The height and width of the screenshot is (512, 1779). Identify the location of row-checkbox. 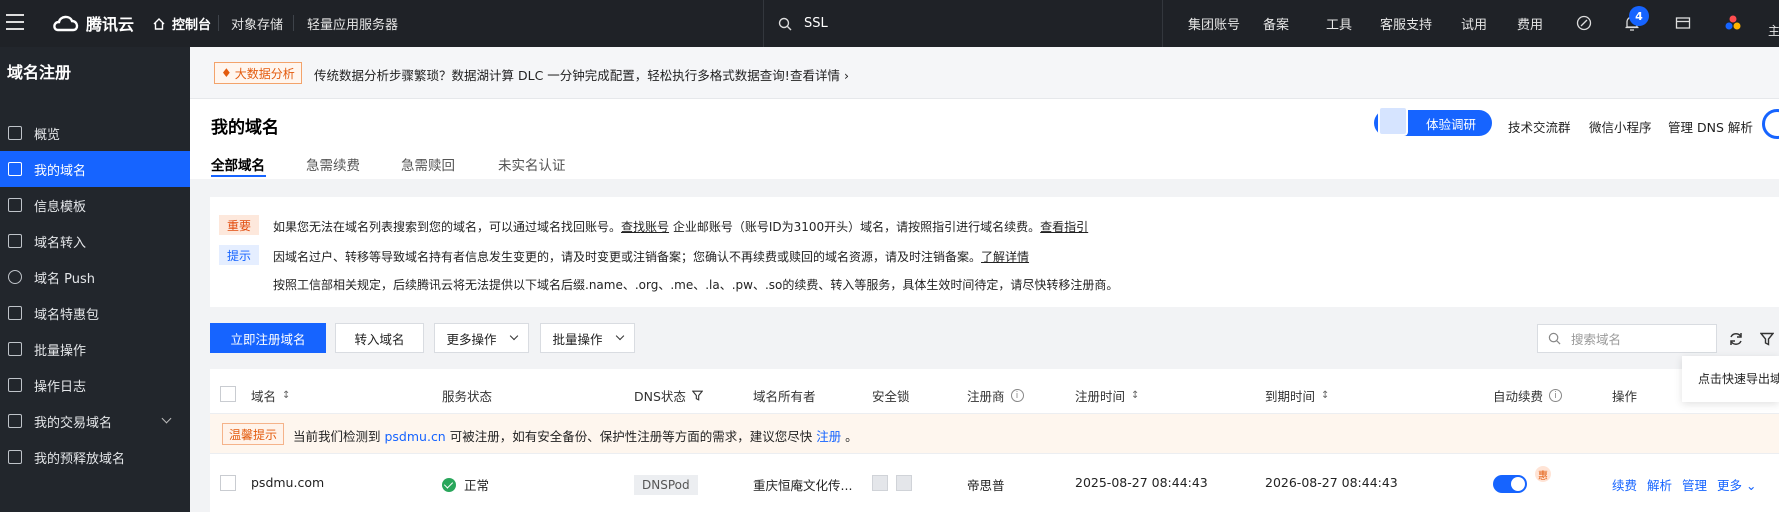
(228, 483).